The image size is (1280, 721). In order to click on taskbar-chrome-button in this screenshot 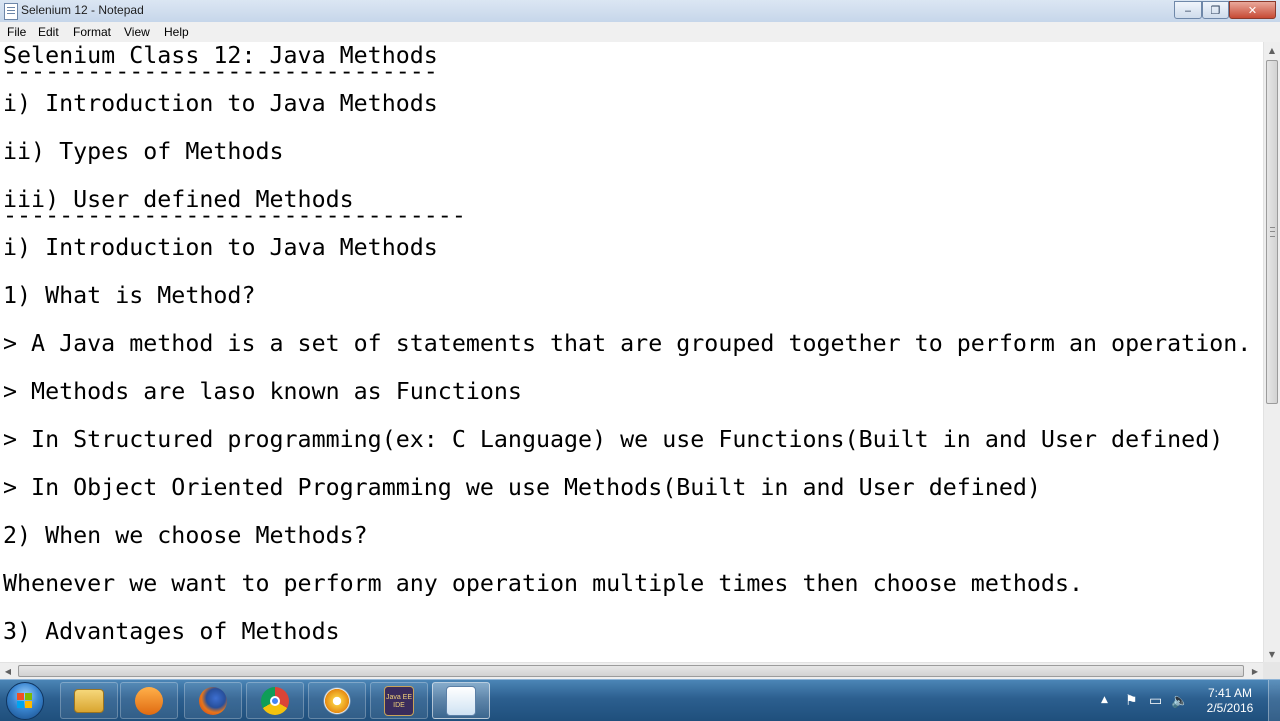, I will do `click(275, 700)`.